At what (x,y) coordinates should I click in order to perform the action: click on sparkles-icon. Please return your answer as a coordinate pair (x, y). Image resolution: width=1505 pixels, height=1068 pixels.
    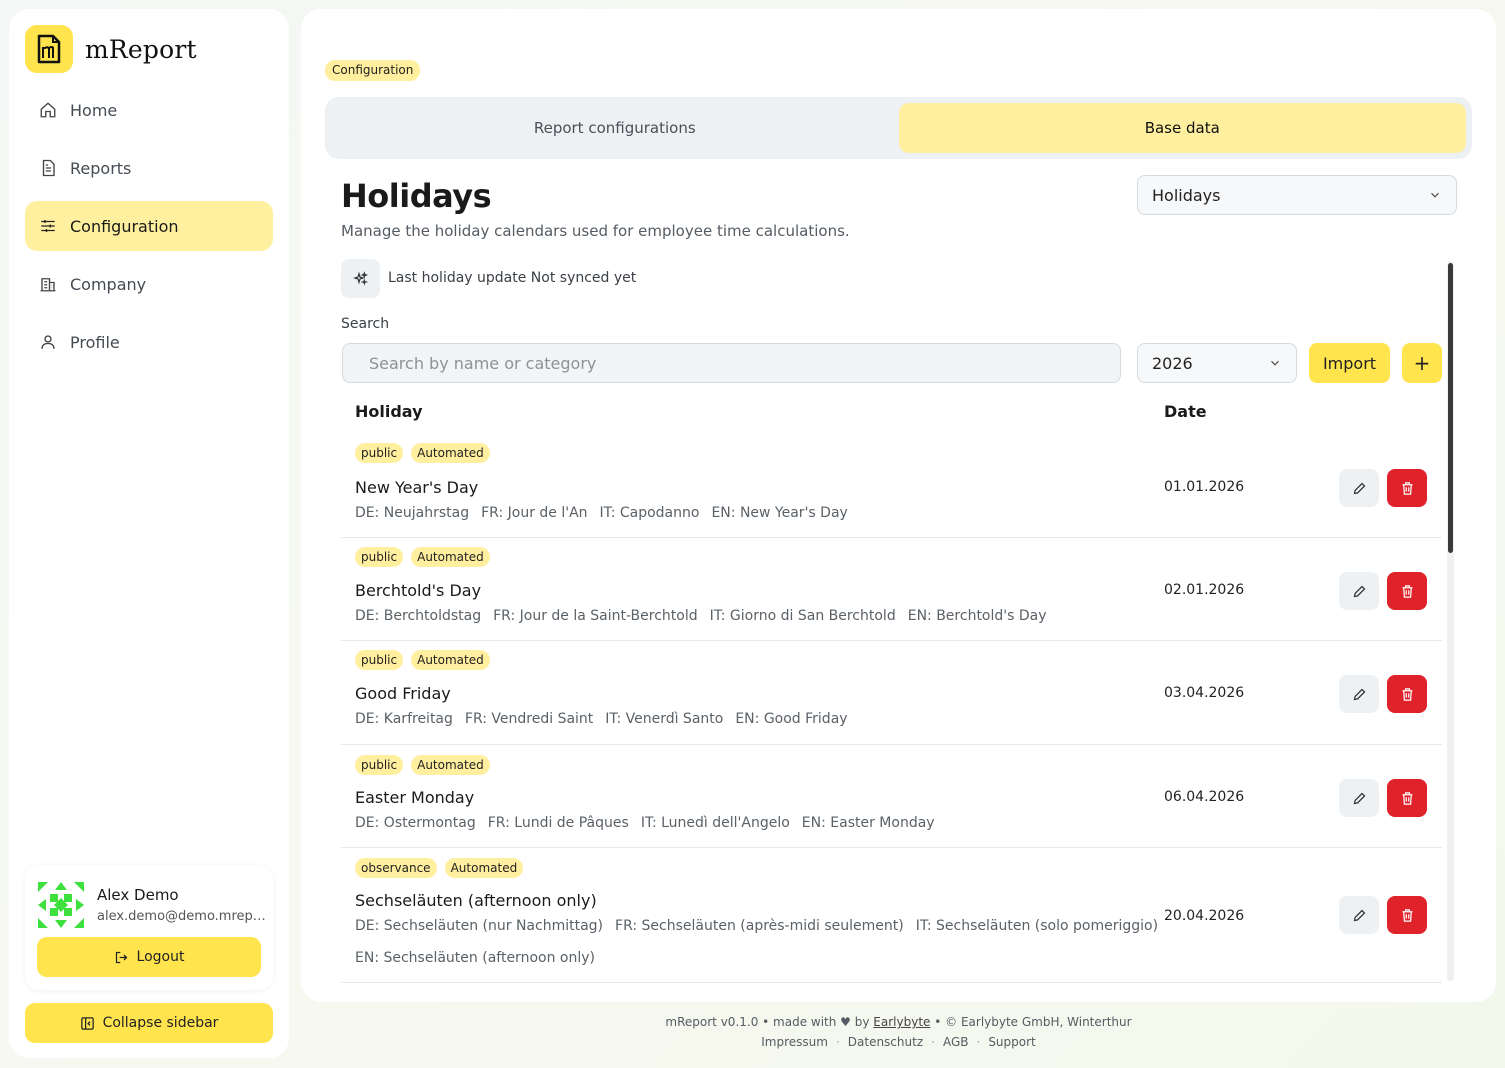
    Looking at the image, I should click on (360, 278).